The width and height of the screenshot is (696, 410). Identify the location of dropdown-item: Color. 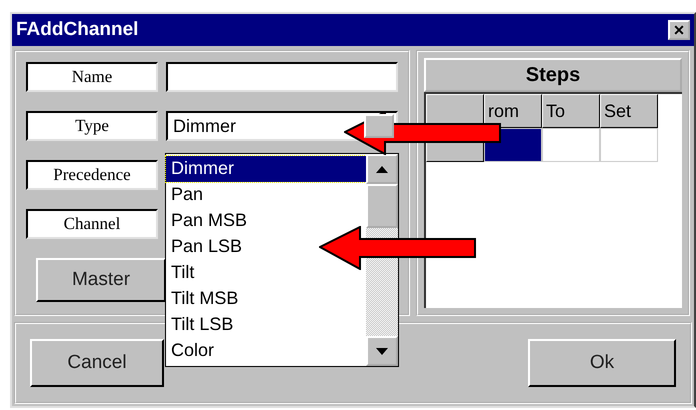
(192, 351).